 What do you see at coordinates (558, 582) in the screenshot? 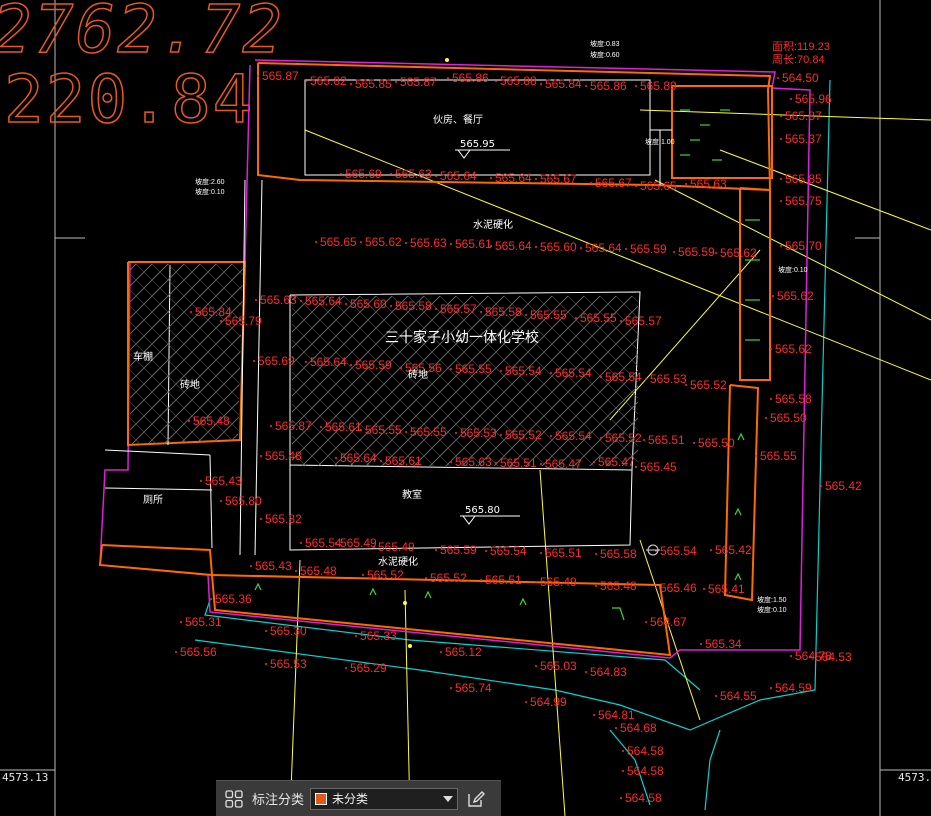
I see `elevation-label: 565.49` at bounding box center [558, 582].